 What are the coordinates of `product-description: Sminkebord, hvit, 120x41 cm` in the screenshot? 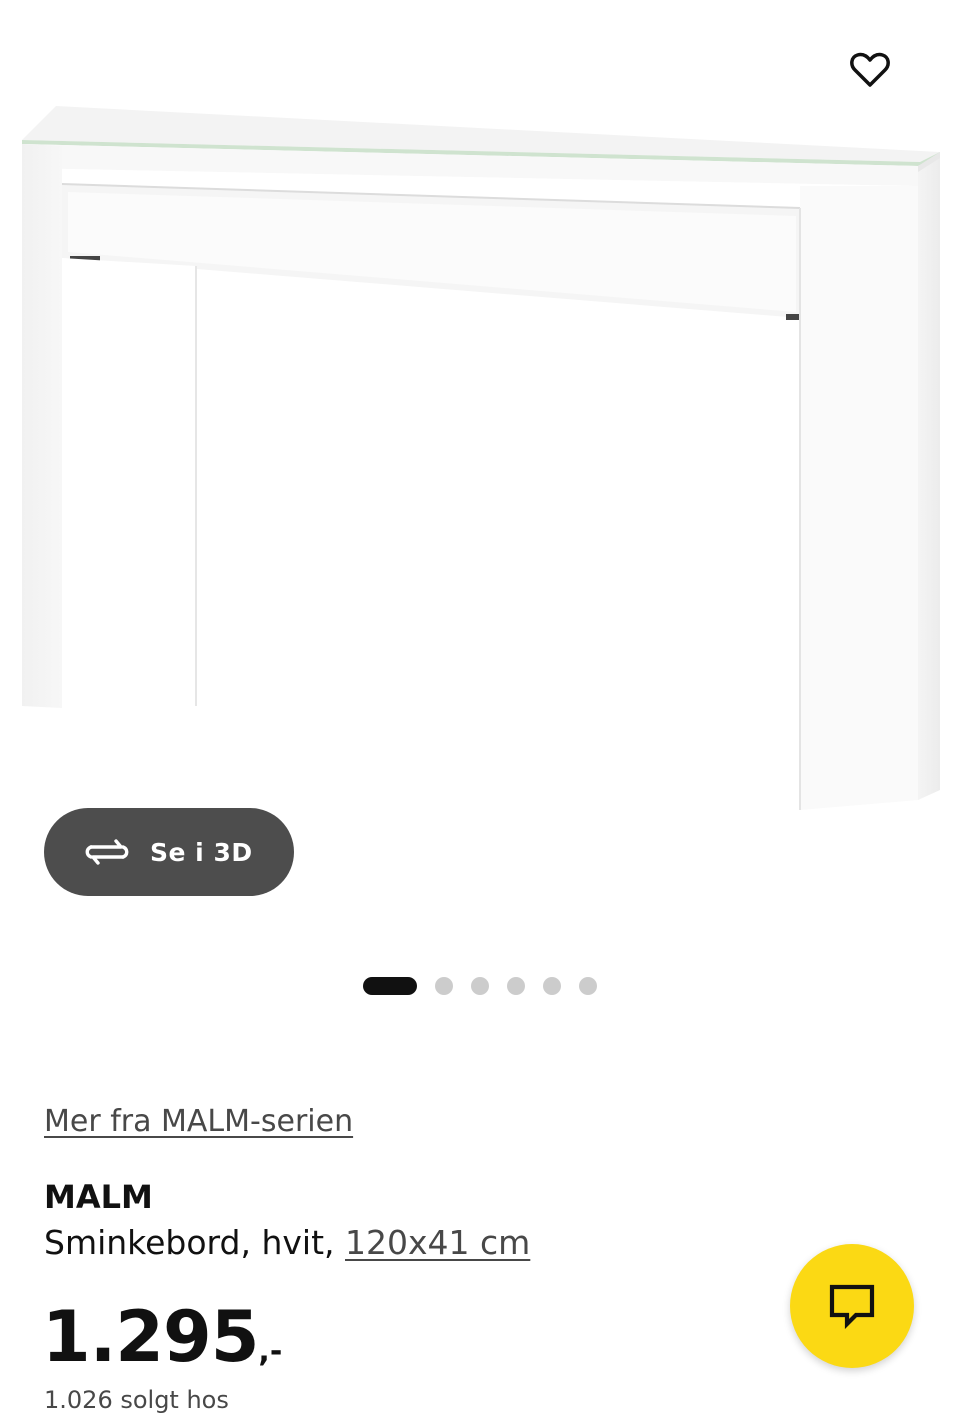 It's located at (287, 1242).